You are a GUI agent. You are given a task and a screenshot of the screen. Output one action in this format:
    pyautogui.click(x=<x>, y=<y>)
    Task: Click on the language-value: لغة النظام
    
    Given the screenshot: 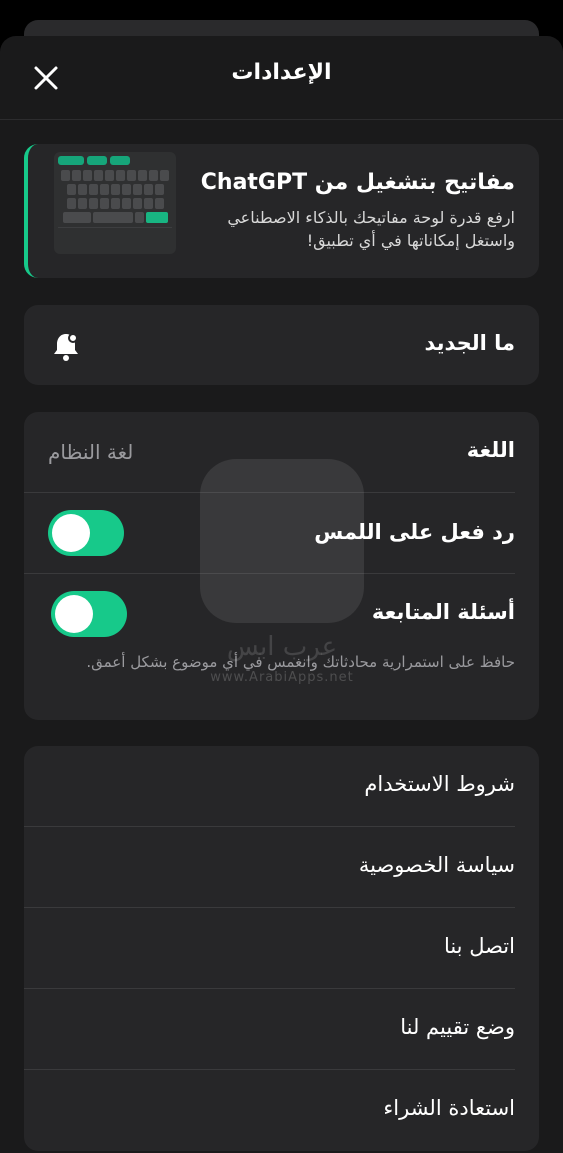 What is the action you would take?
    pyautogui.click(x=90, y=452)
    